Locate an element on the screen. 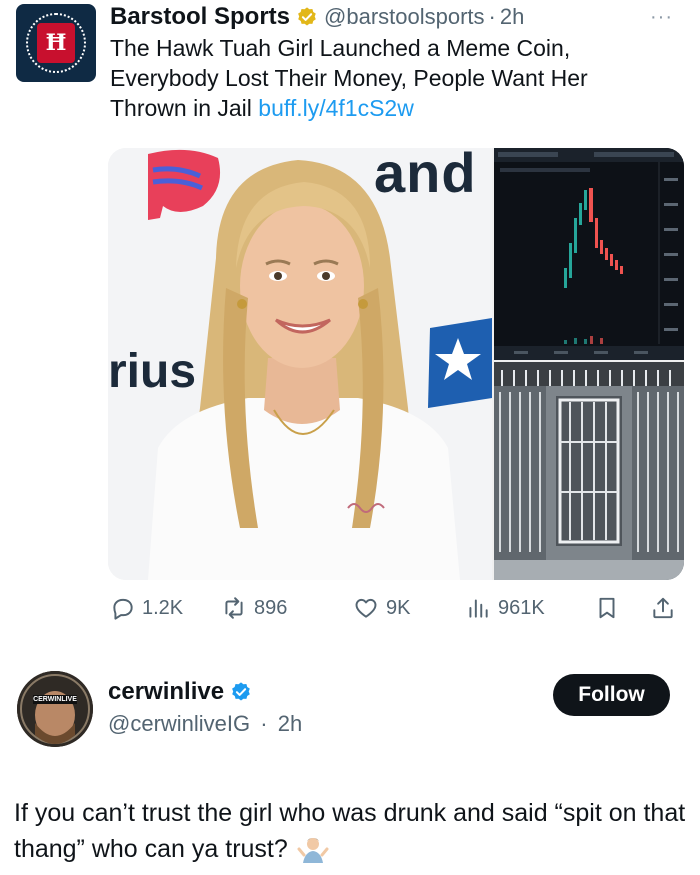 The image size is (700, 875). barstool-logo-ring: Ħ is located at coordinates (56, 43).